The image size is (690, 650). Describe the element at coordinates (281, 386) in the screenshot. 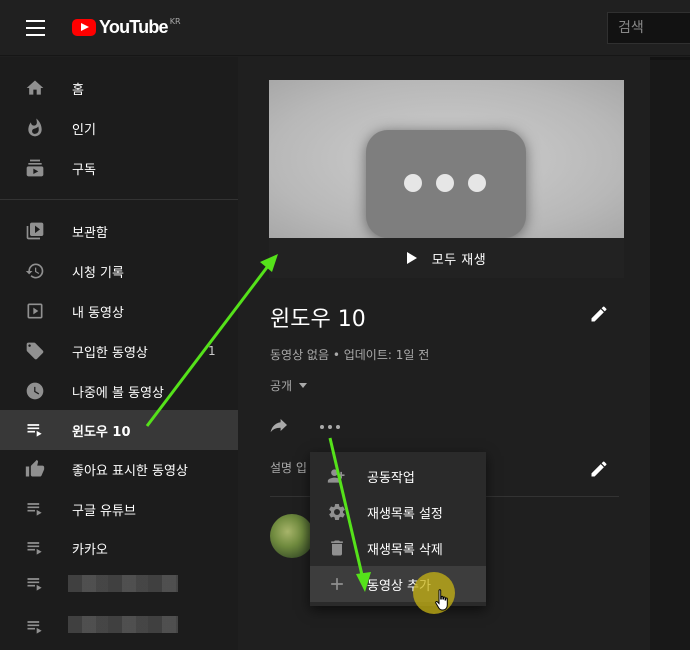

I see `privacy-label: 공개` at that location.